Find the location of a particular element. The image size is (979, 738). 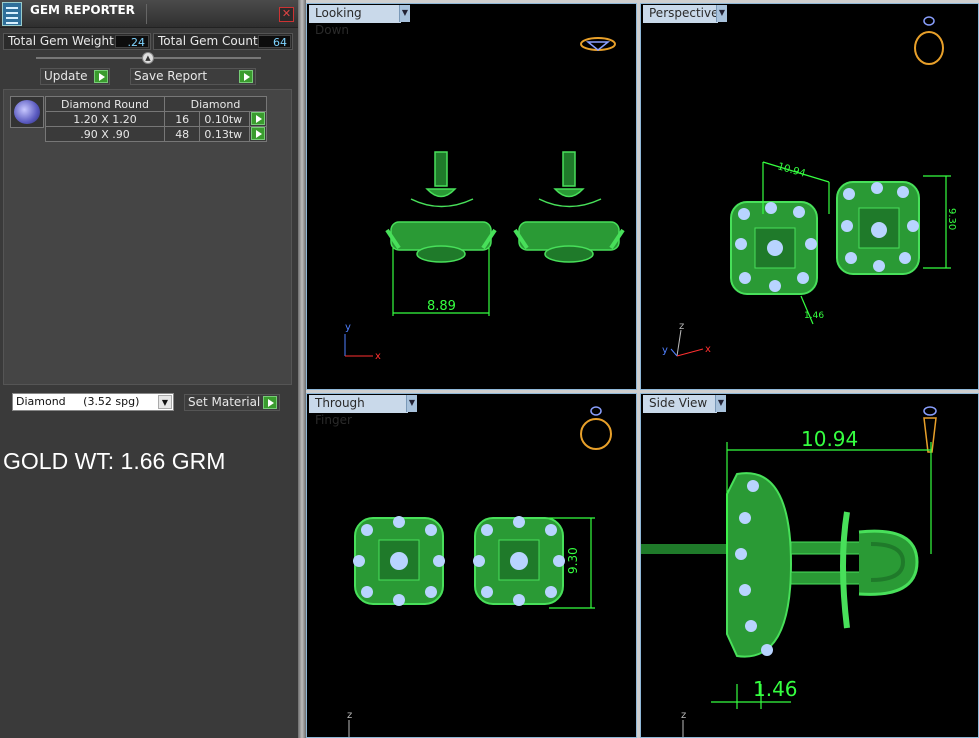

perspective-scene: 10.94 9.30 1.46 z x y is located at coordinates (809, 186).